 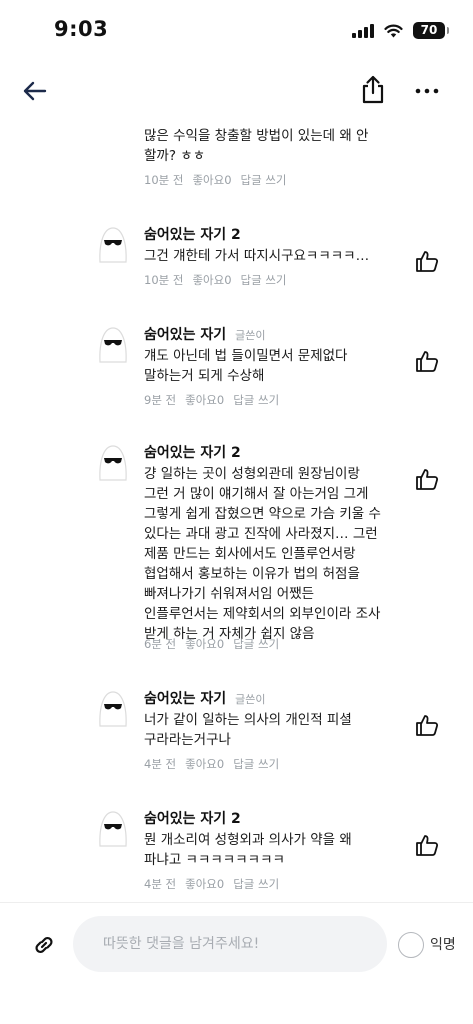 I want to click on more-horizontal-icon, so click(x=427, y=91).